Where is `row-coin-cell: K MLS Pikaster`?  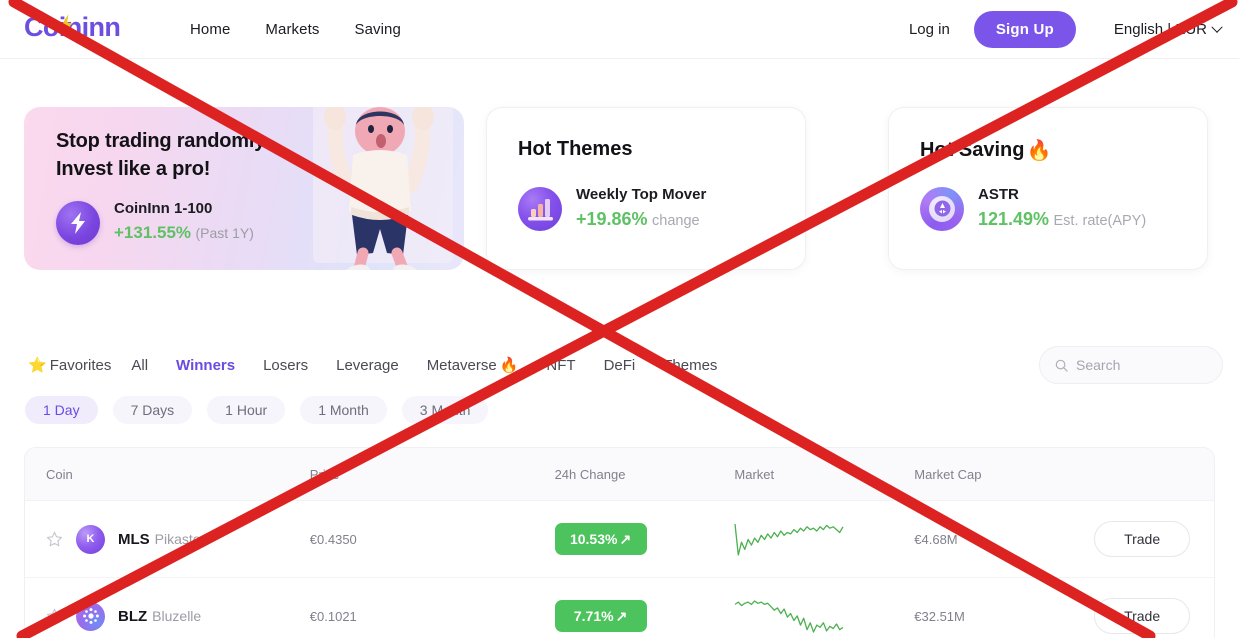 row-coin-cell: K MLS Pikaster is located at coordinates (167, 539).